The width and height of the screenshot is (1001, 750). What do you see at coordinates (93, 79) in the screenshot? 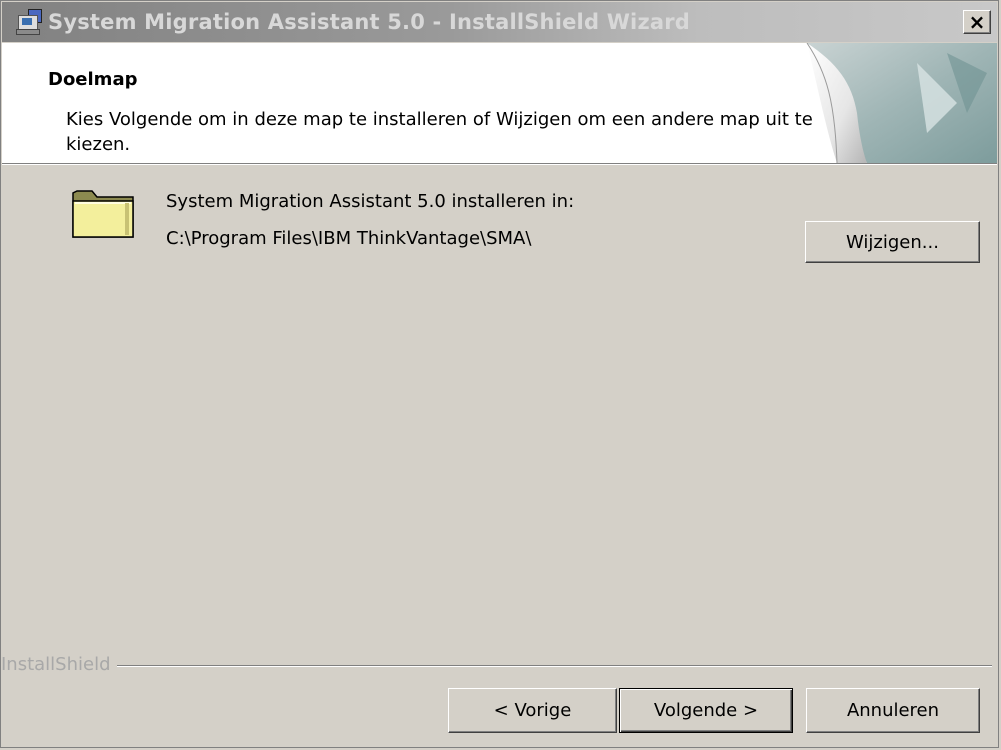
I see `page-title: Doelmap` at bounding box center [93, 79].